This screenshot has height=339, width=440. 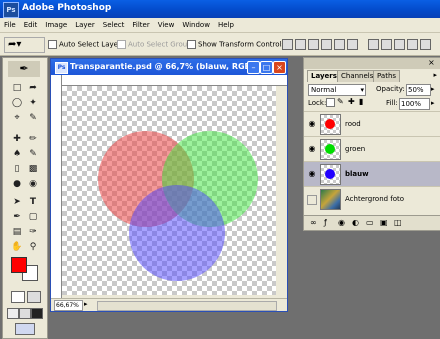 I want to click on lock-pixels-icon: ✎, so click(x=340, y=101).